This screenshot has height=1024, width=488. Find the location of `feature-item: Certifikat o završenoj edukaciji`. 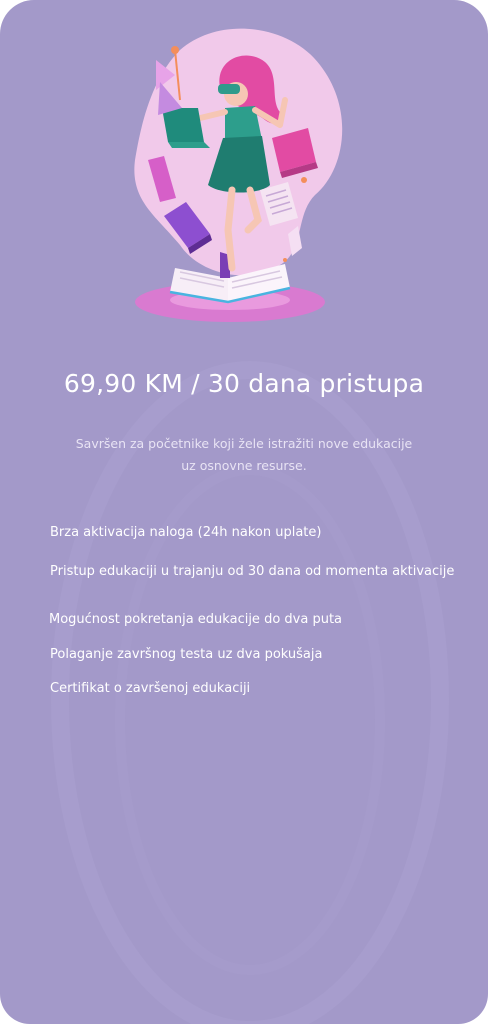

feature-item: Certifikat o završenoj edukaciji is located at coordinates (150, 688).